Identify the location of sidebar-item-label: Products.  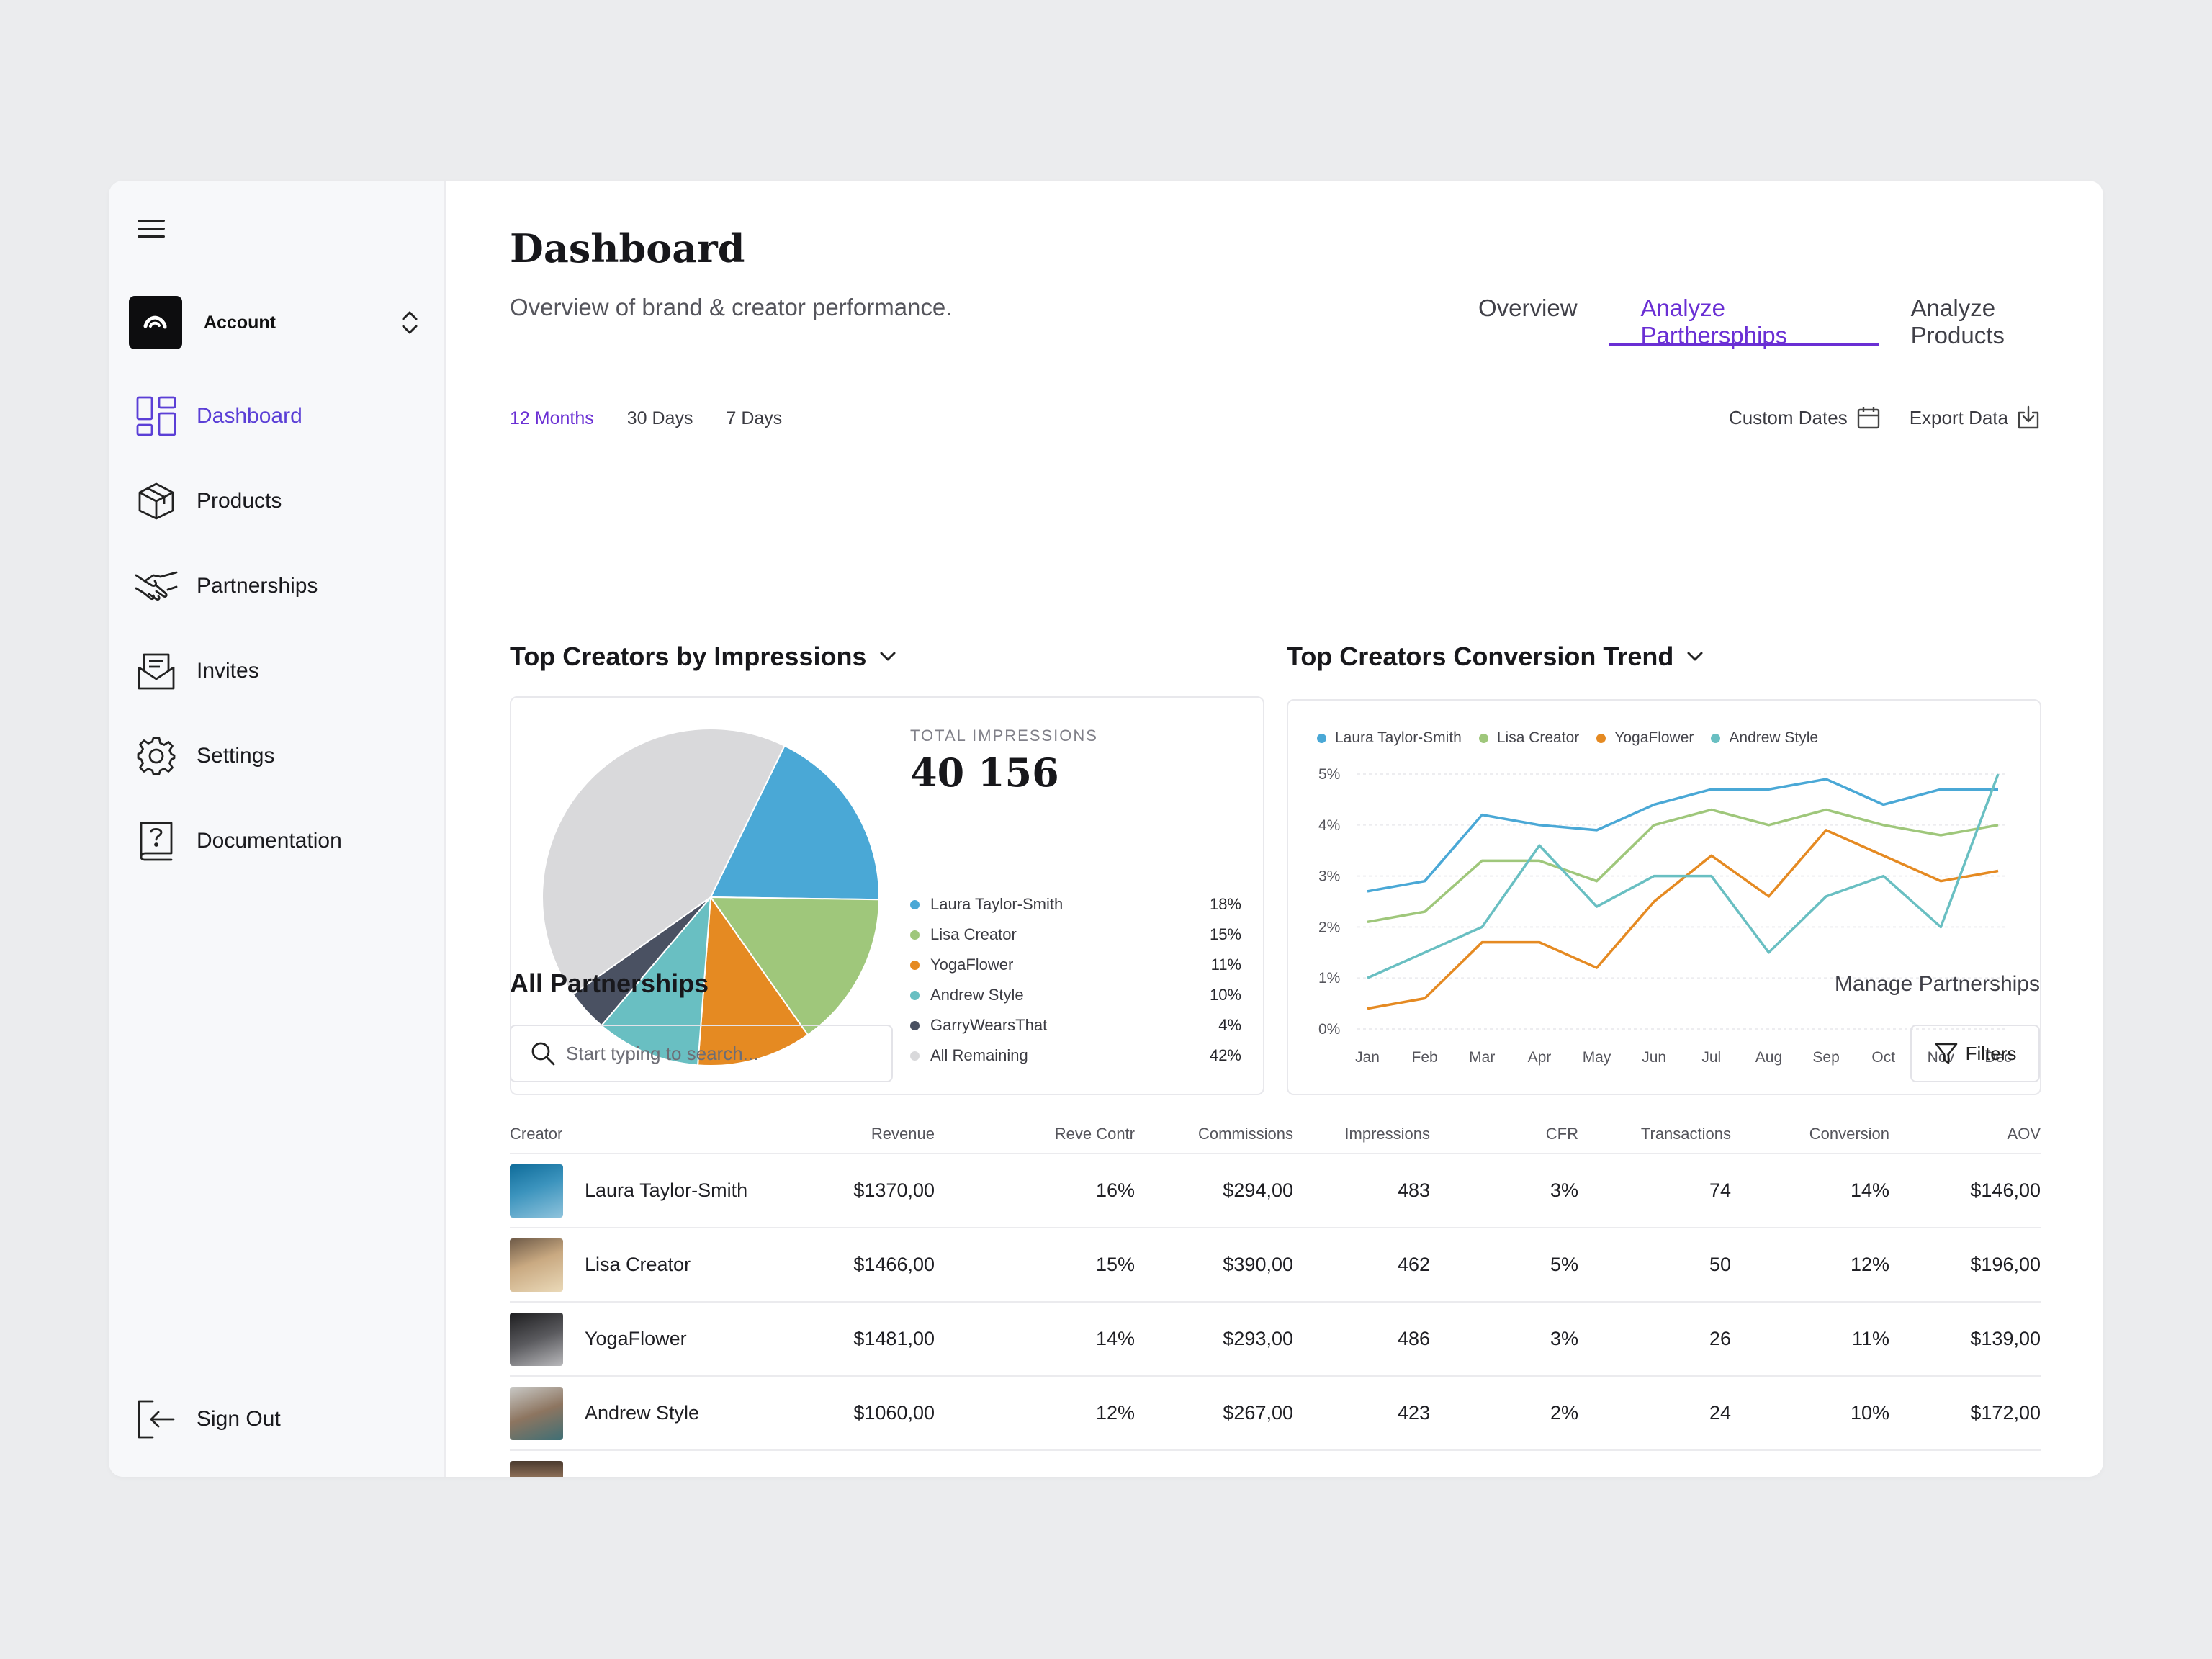
(240, 501).